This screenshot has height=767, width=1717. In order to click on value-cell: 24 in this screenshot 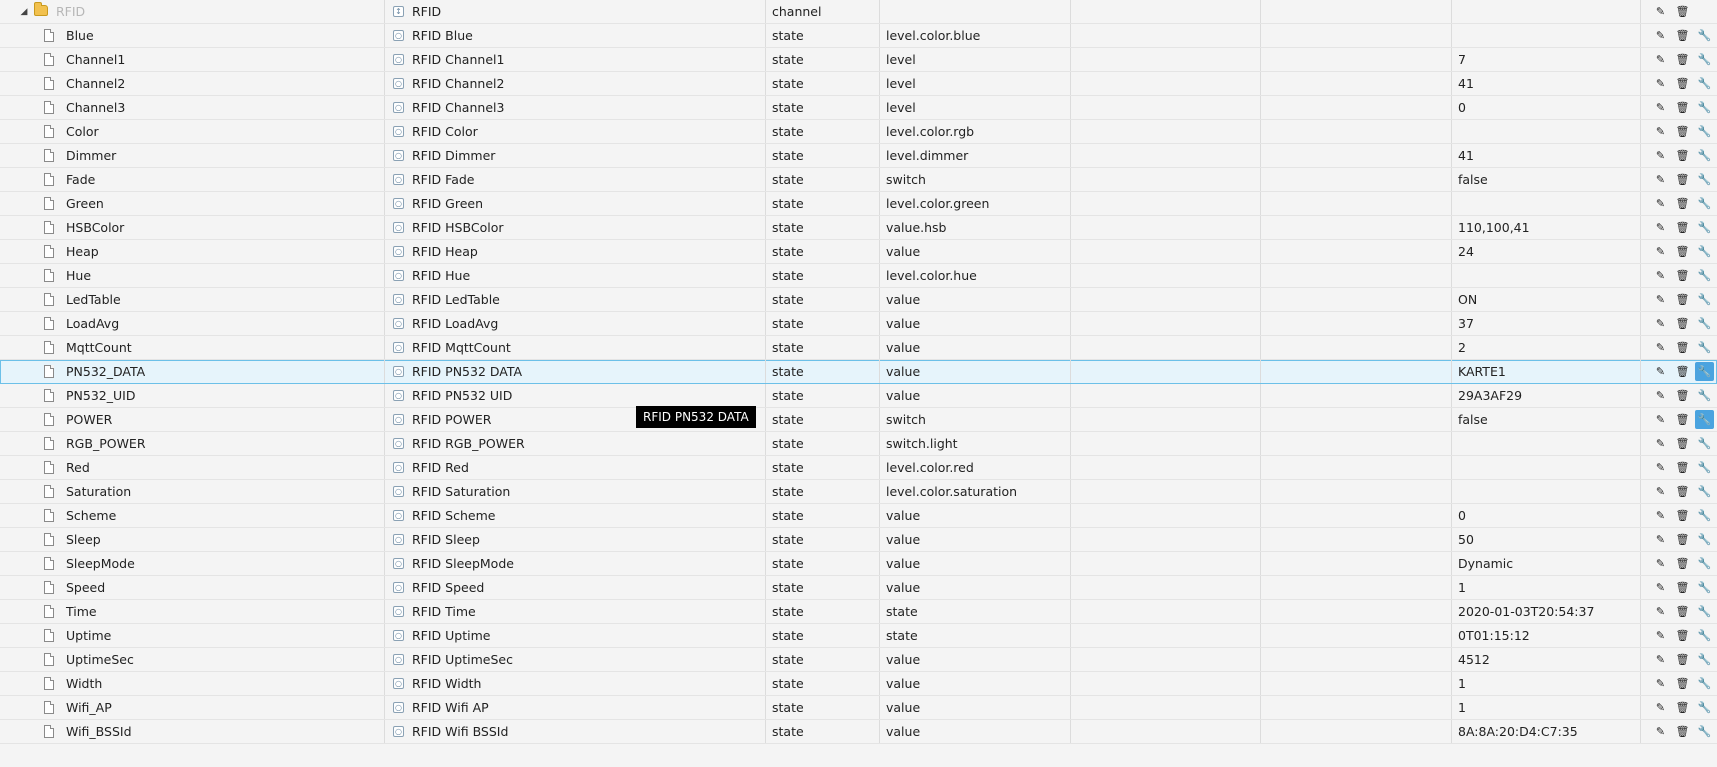, I will do `click(1546, 251)`.